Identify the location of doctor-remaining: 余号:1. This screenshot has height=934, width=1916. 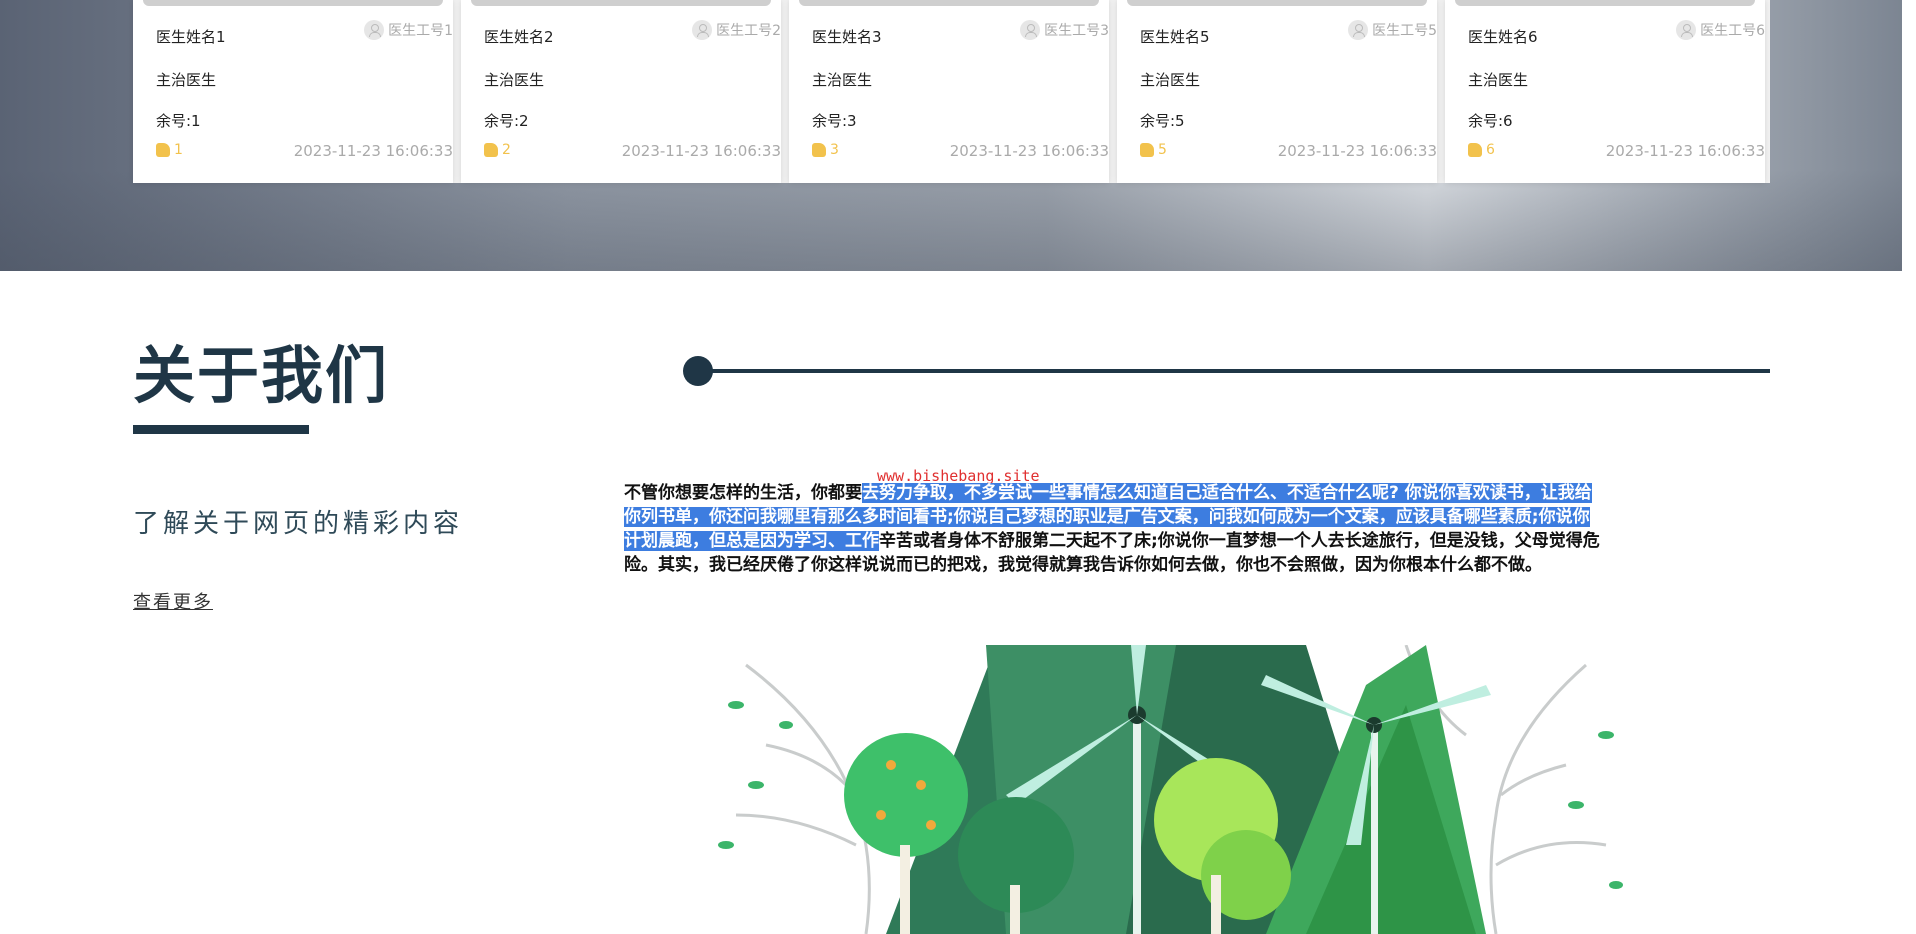
(178, 121).